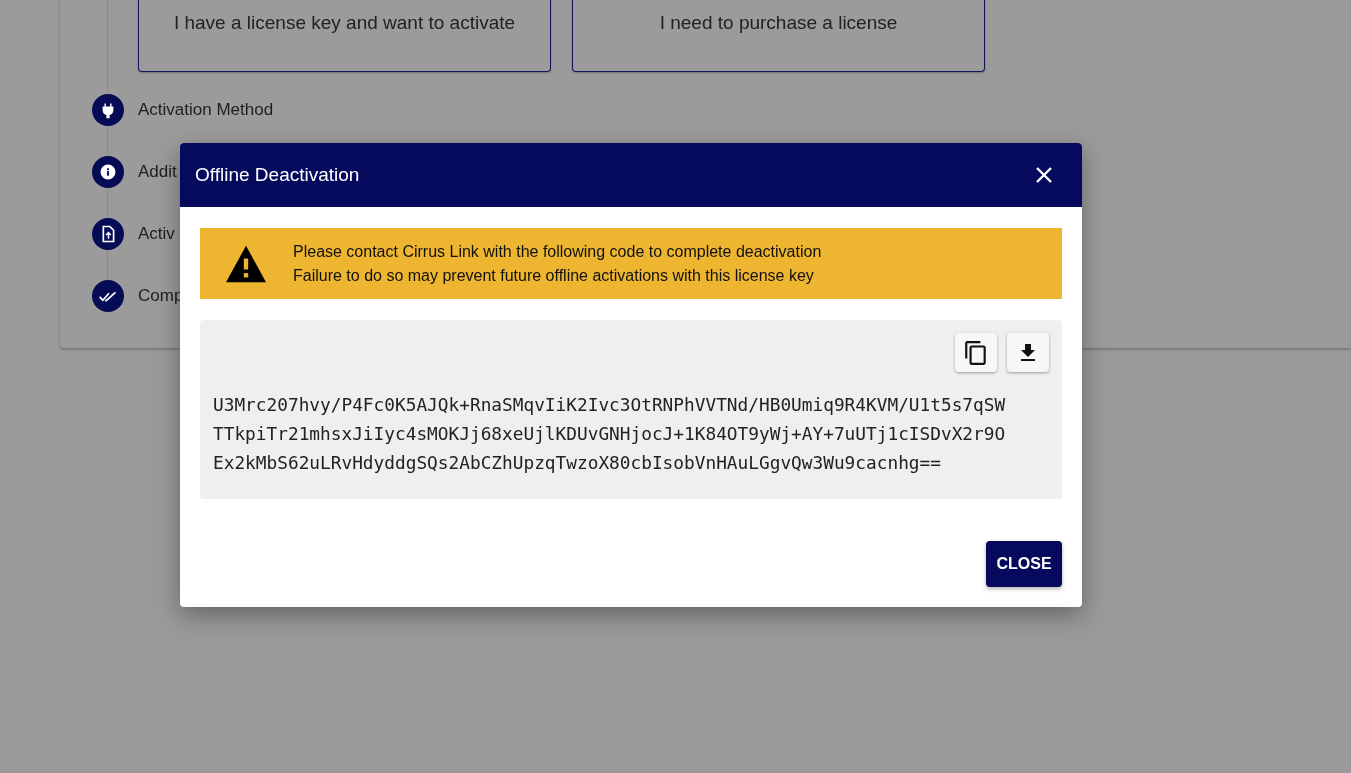  I want to click on step-label: Activation Method, so click(206, 110).